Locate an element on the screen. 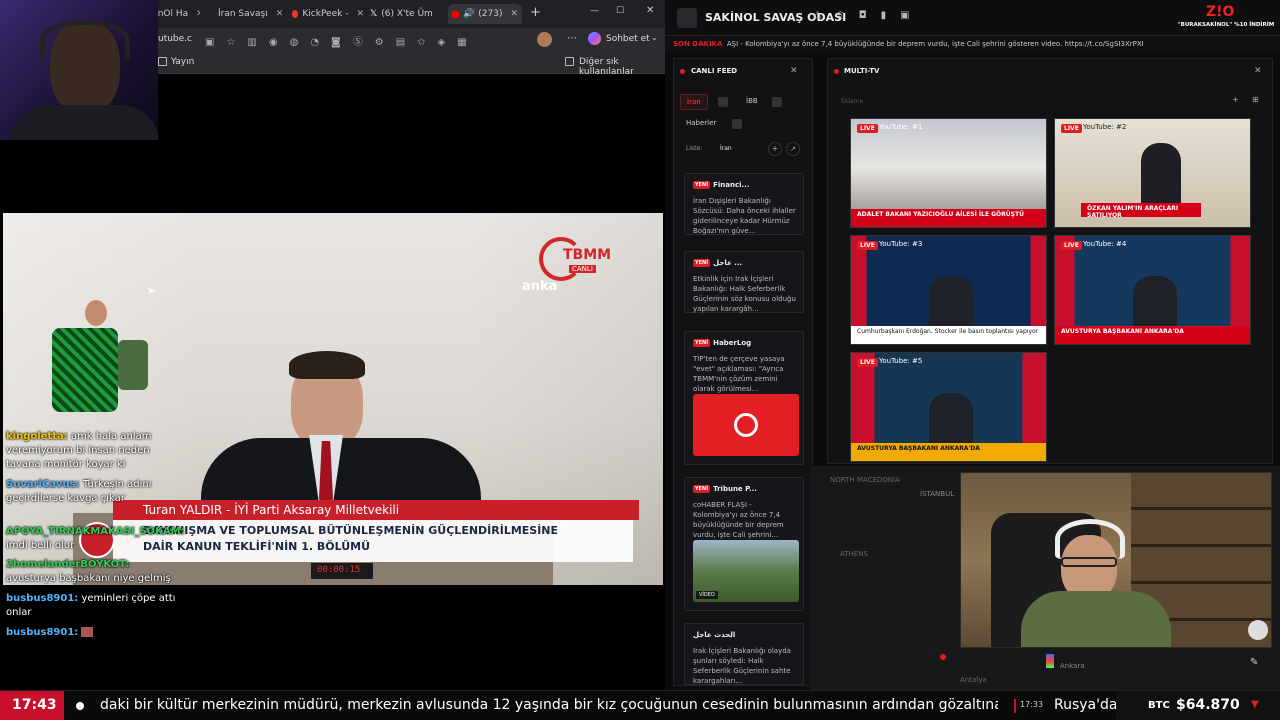  chevron-down-icon: ⌄ is located at coordinates (654, 37).